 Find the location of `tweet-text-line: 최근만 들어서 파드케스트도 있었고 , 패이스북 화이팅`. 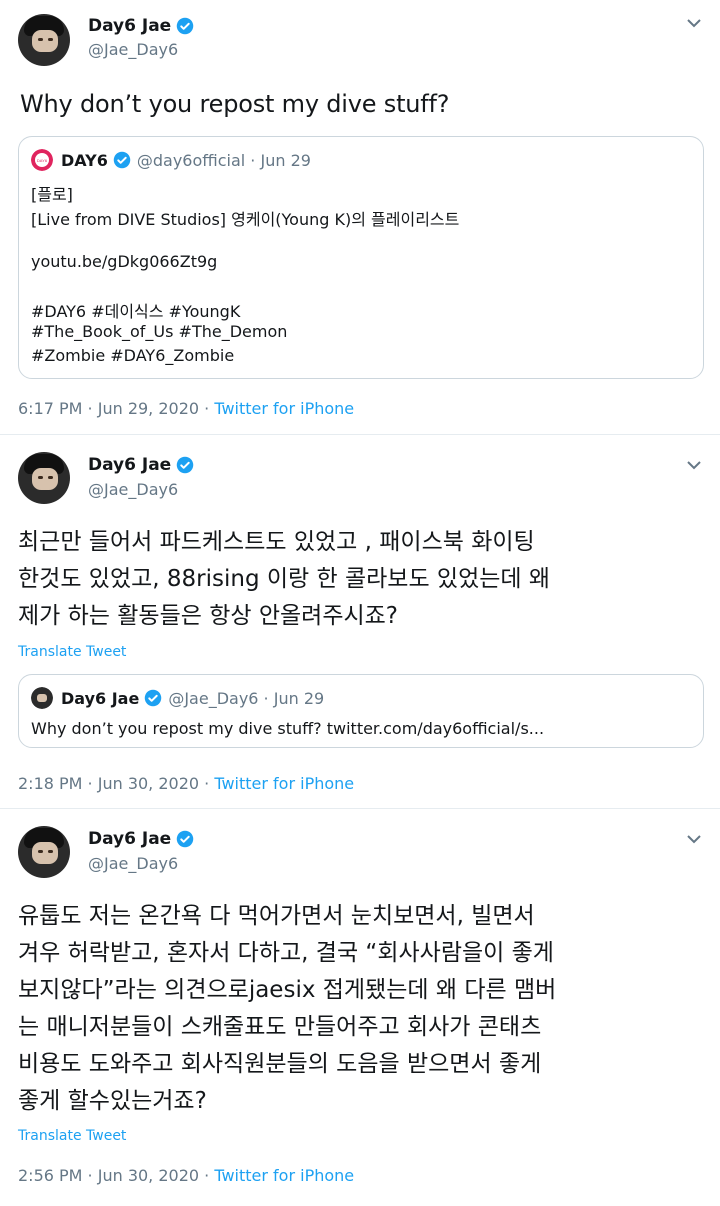

tweet-text-line: 최근만 들어서 파드케스트도 있었고 , 패이스북 화이팅 is located at coordinates (276, 542).